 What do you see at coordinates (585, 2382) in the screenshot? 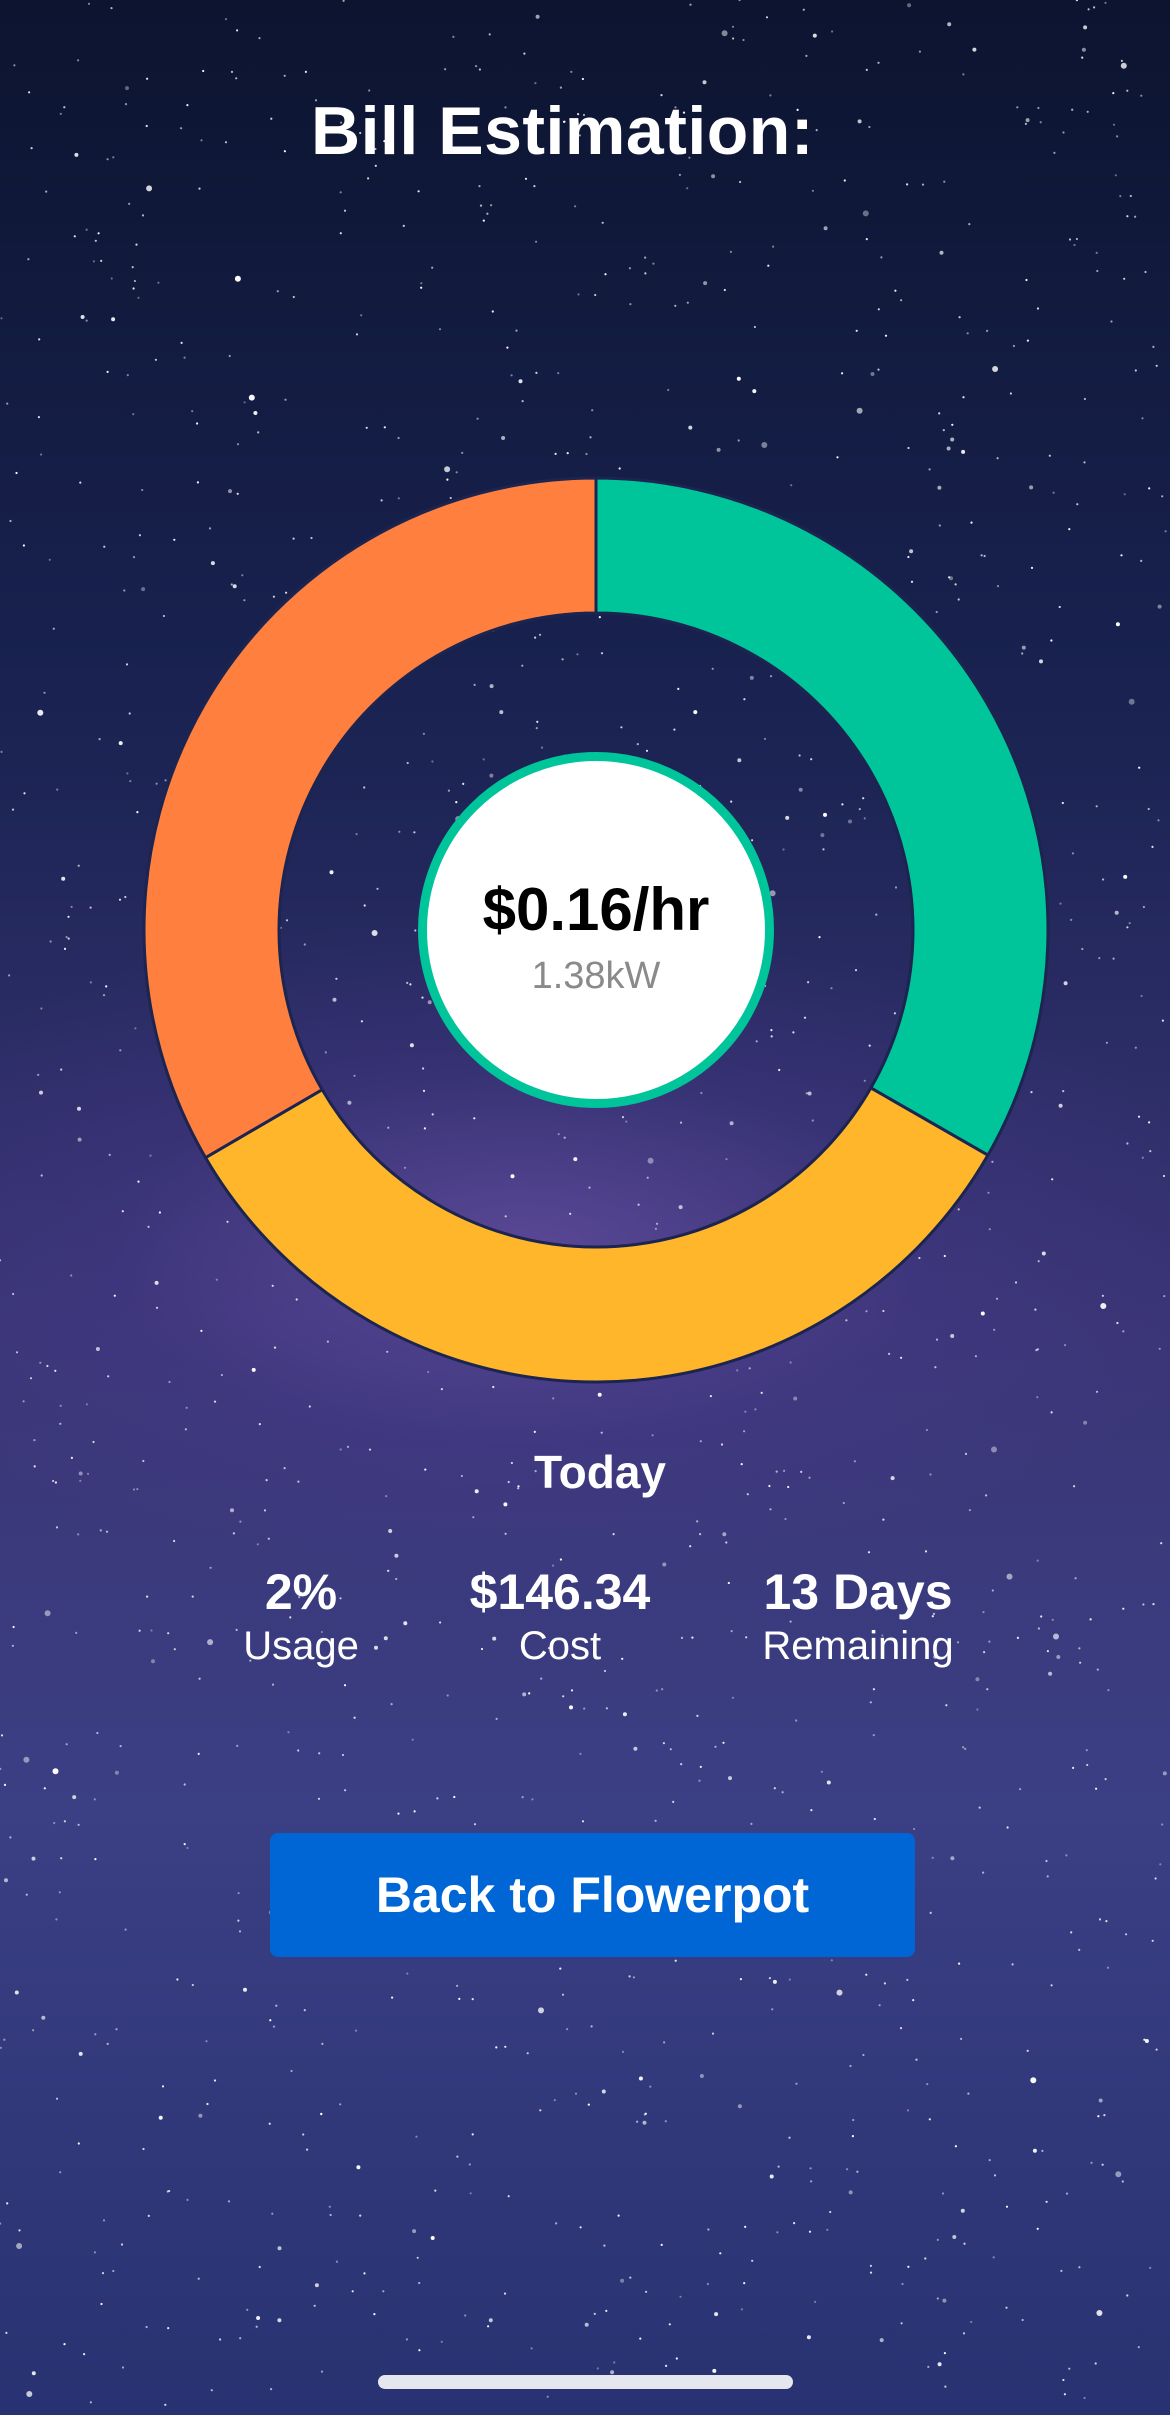
I see `home-indicator` at bounding box center [585, 2382].